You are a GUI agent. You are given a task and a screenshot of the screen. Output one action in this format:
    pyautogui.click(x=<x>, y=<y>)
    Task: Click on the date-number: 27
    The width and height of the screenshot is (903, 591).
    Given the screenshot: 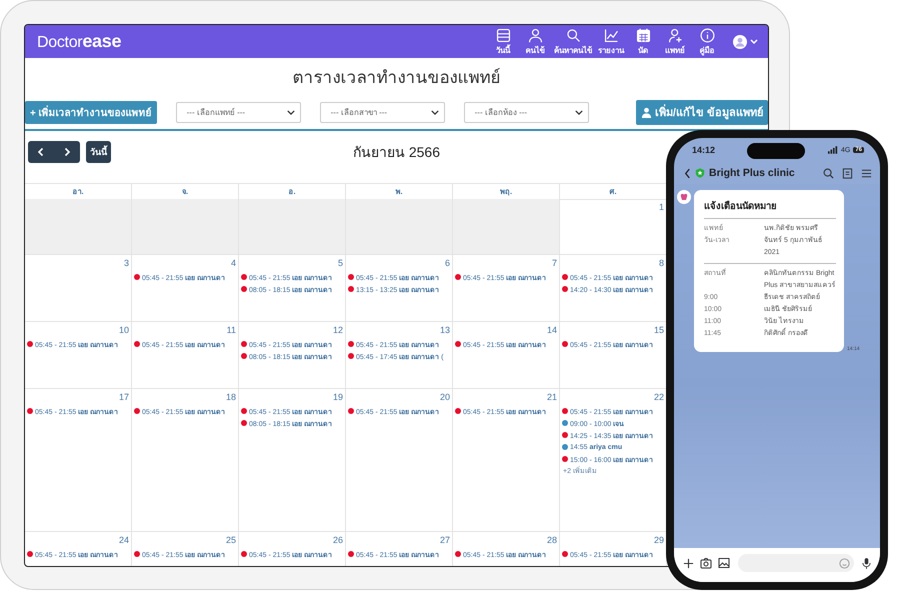 What is the action you would take?
    pyautogui.click(x=445, y=540)
    